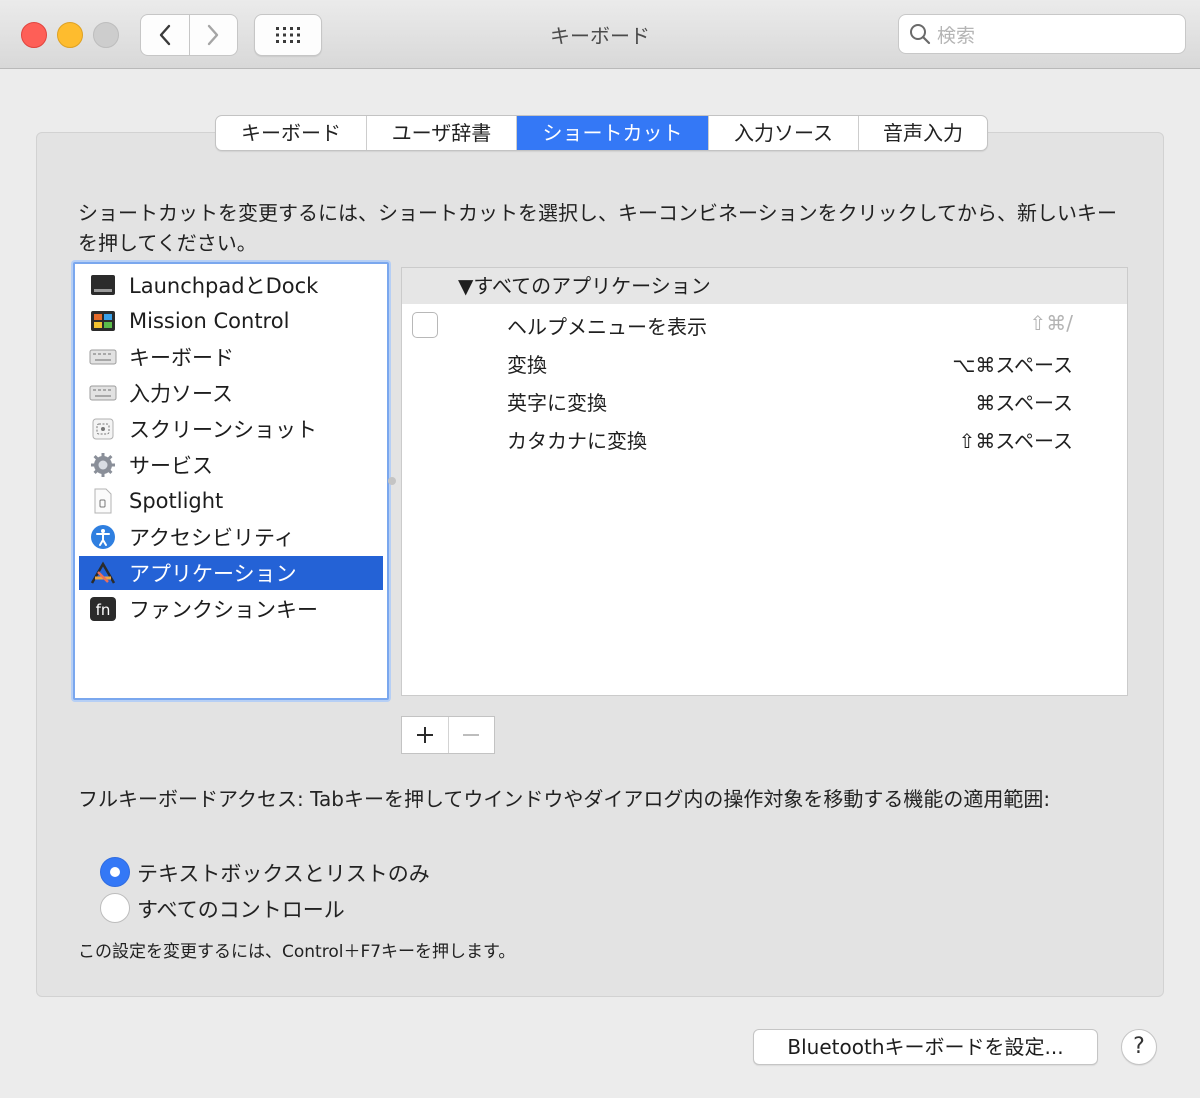  I want to click on split-view-handle, so click(392, 481).